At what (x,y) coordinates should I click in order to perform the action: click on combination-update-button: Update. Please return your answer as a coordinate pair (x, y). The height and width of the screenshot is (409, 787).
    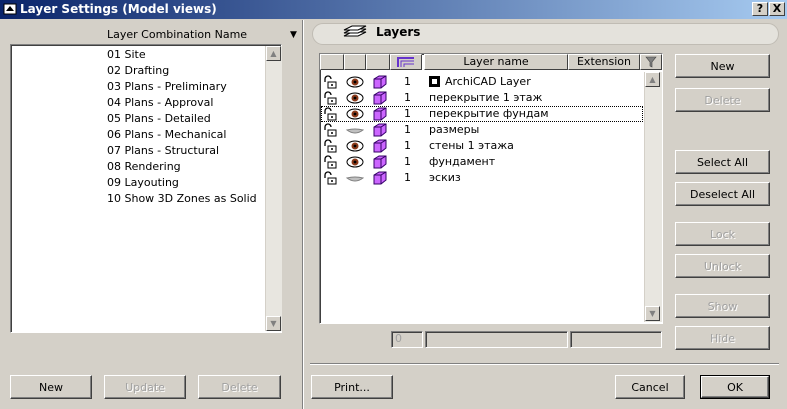
    Looking at the image, I should click on (145, 387).